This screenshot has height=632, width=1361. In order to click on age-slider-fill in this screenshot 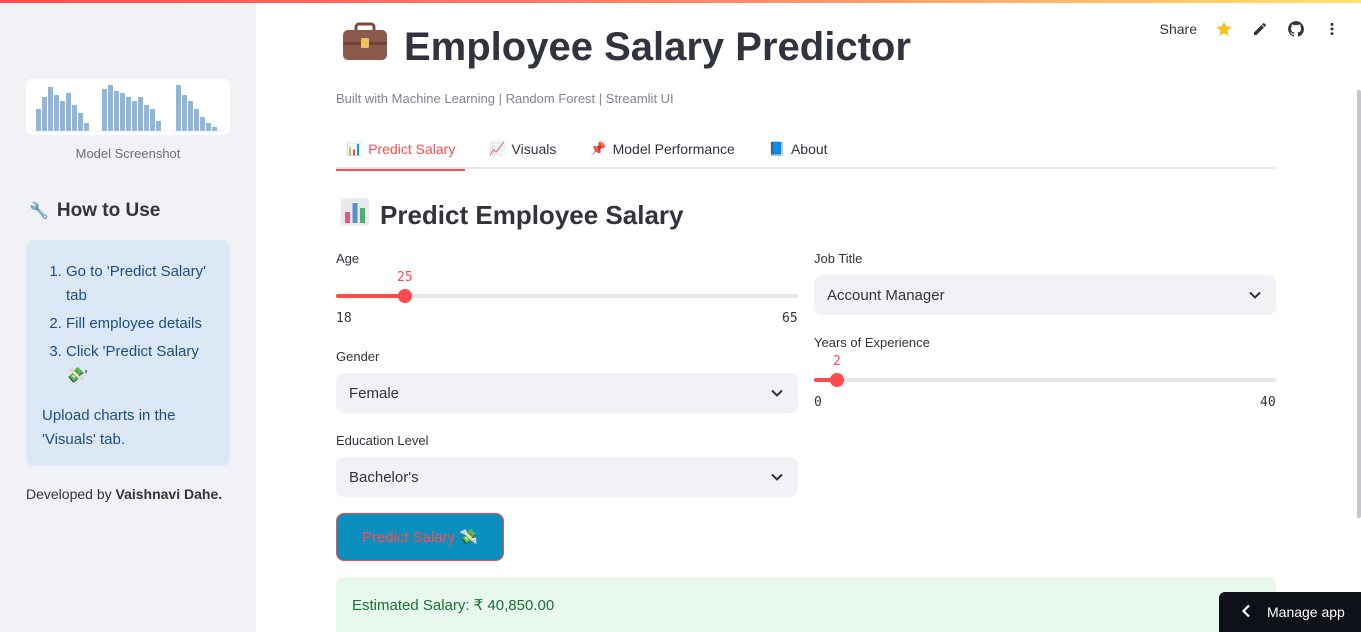, I will do `click(370, 296)`.